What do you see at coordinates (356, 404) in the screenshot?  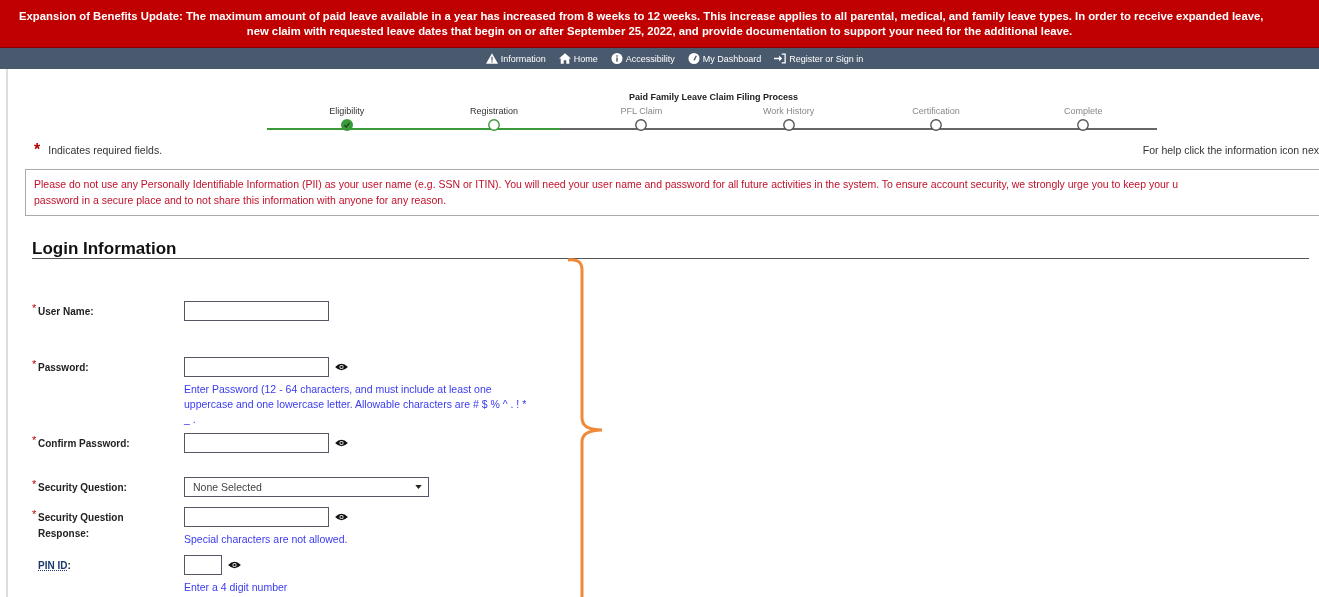 I see `field-hint: Enter Password (12 - 64 characters, and must include at least one uppercase and one lowercase letter. Allowable characters are # $ % ^ . ! * _ .` at bounding box center [356, 404].